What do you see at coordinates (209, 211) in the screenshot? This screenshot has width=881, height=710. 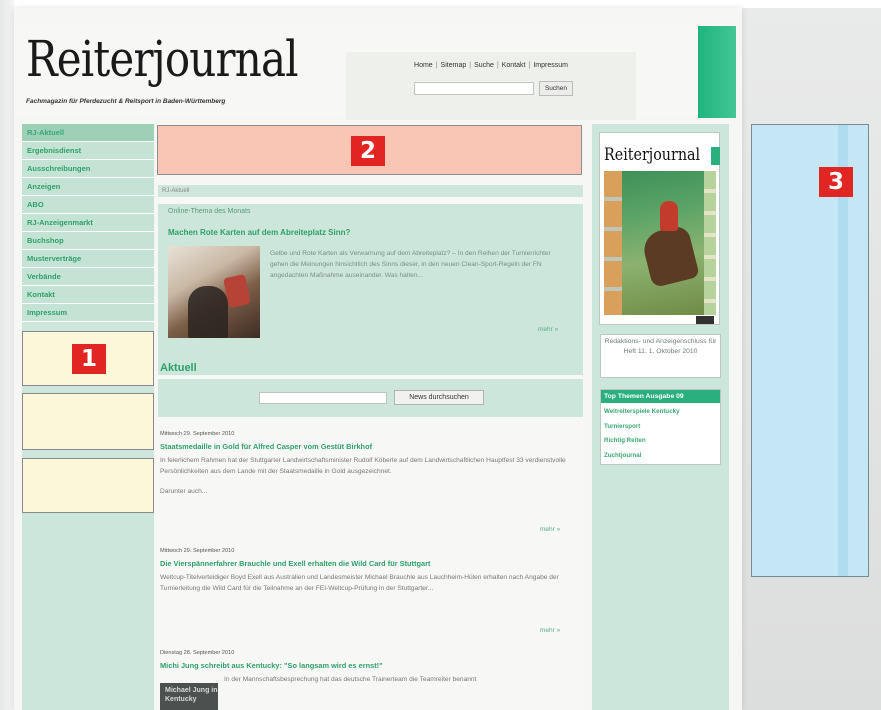 I see `theme-header: Online-Thema des Monats` at bounding box center [209, 211].